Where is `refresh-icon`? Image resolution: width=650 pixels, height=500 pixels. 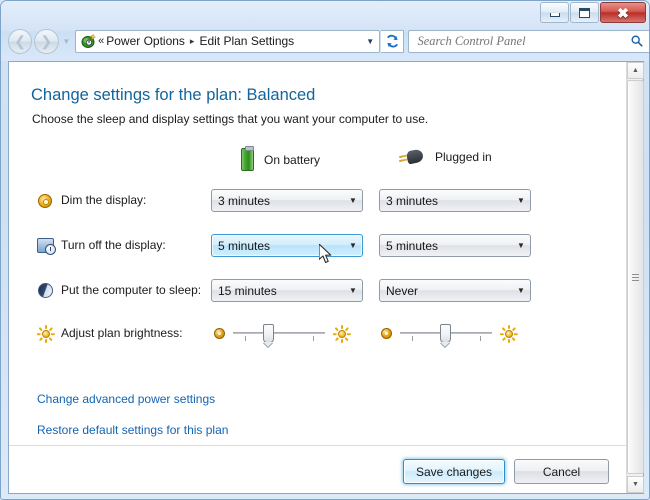 refresh-icon is located at coordinates (392, 40).